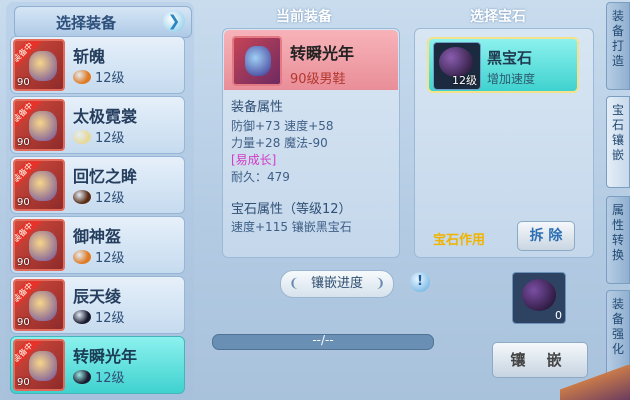  I want to click on right-ornament-icon: ❩, so click(380, 283).